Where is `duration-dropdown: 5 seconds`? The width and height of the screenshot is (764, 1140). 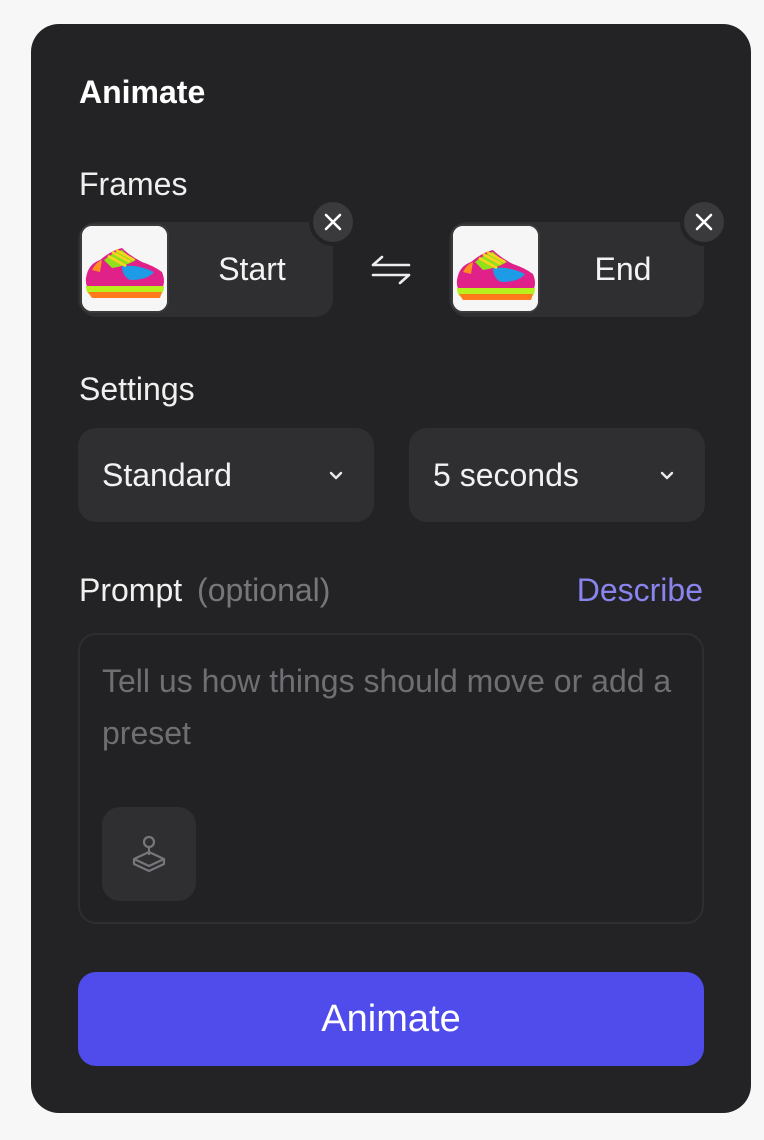 duration-dropdown: 5 seconds is located at coordinates (557, 475).